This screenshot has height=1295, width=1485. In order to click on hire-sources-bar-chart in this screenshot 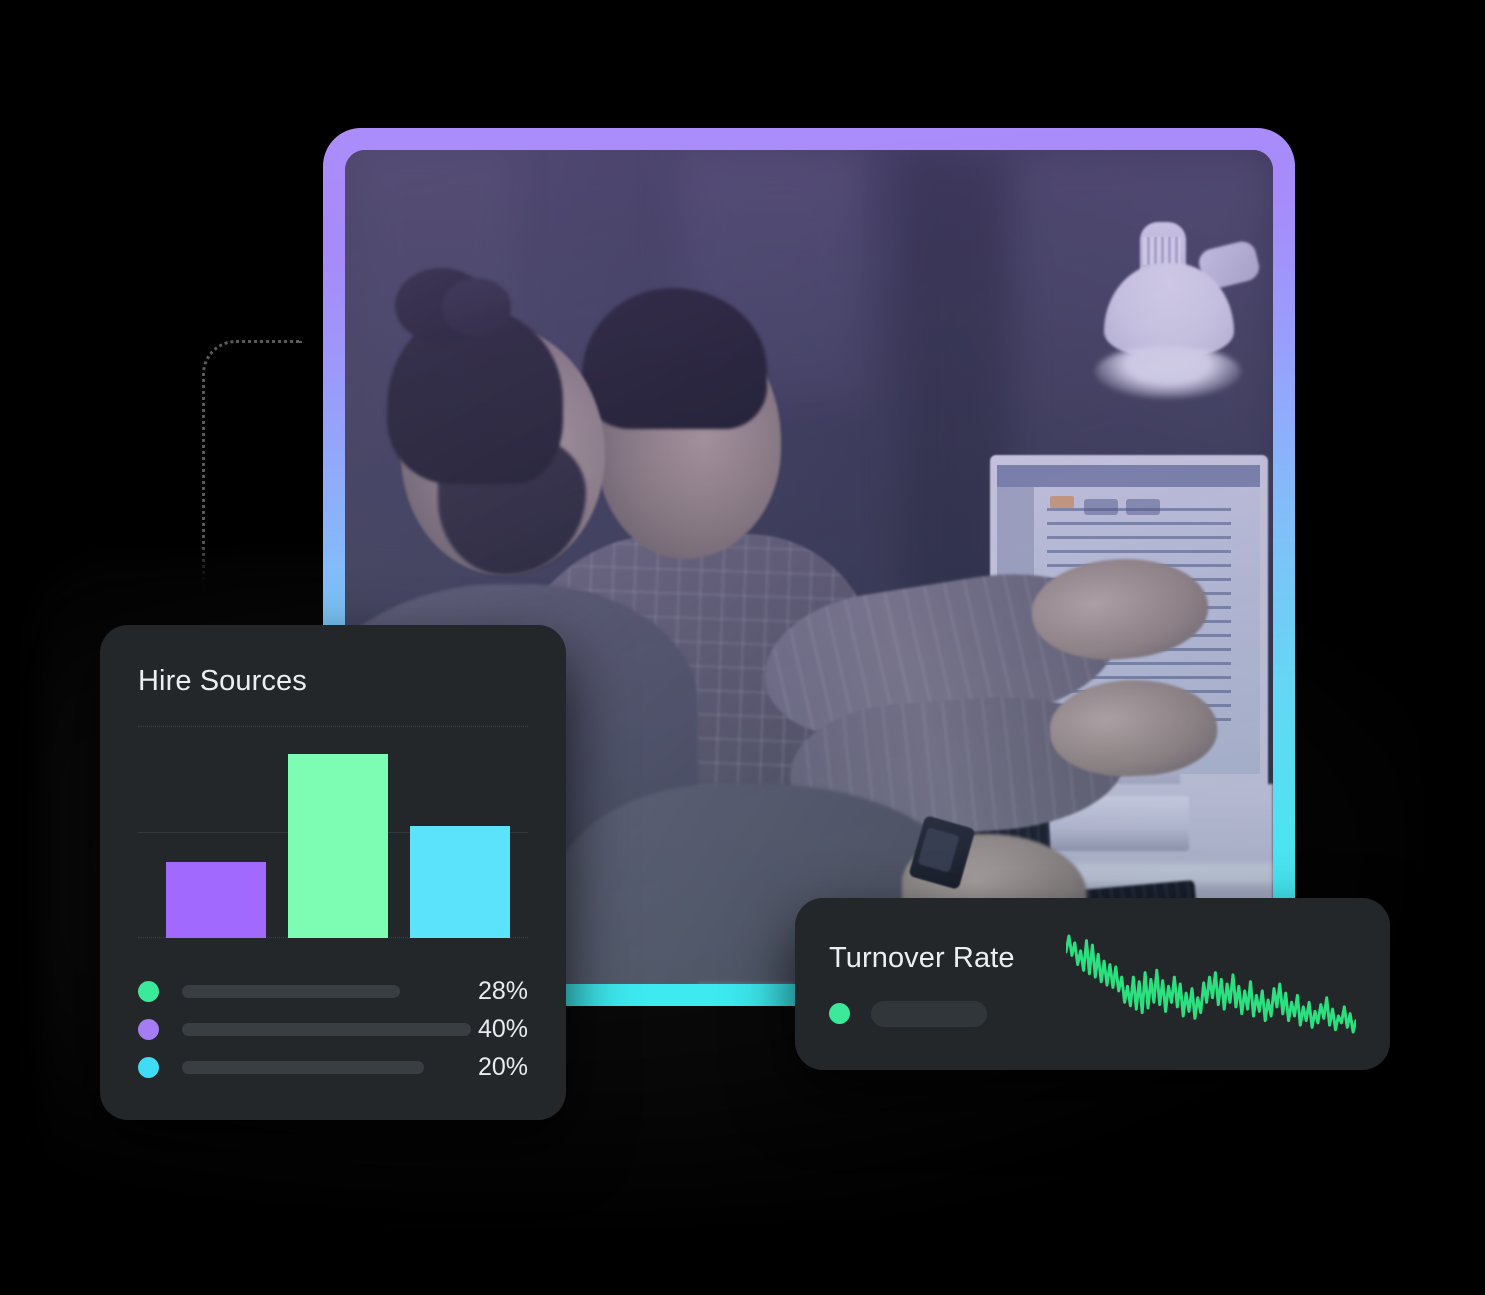, I will do `click(333, 832)`.